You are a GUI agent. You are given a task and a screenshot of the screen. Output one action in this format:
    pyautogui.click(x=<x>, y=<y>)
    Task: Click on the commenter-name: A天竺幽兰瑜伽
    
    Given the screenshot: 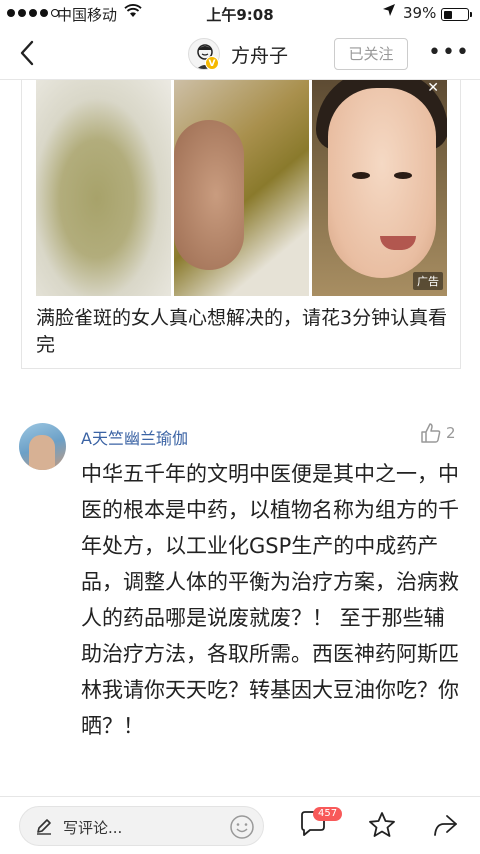 What is the action you would take?
    pyautogui.click(x=134, y=437)
    